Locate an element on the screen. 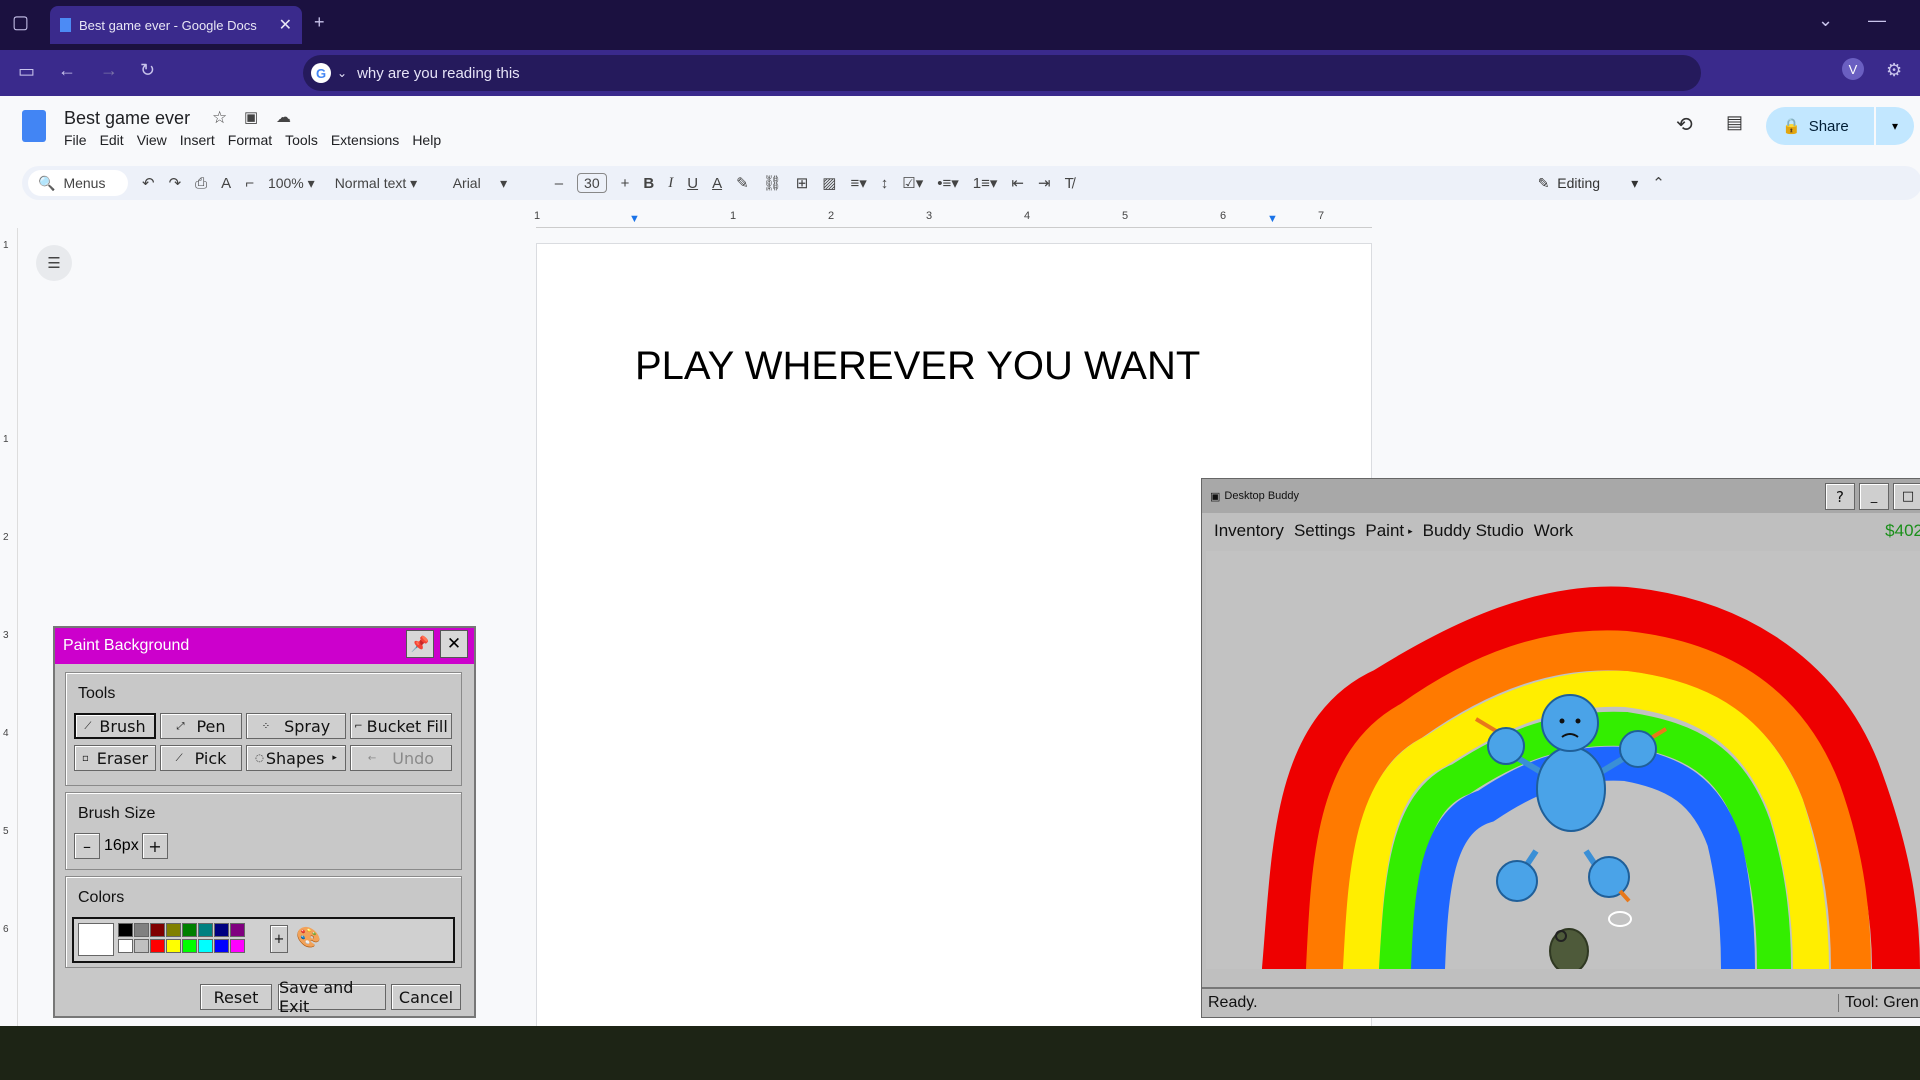 This screenshot has width=1920, height=1080. profile-avatar: V is located at coordinates (1853, 69).